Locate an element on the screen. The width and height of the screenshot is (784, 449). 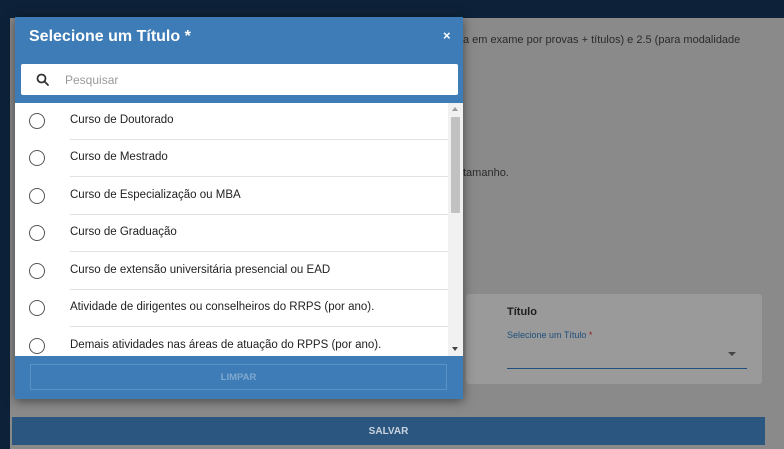
option-label: Curso de Doutorado is located at coordinates (122, 120).